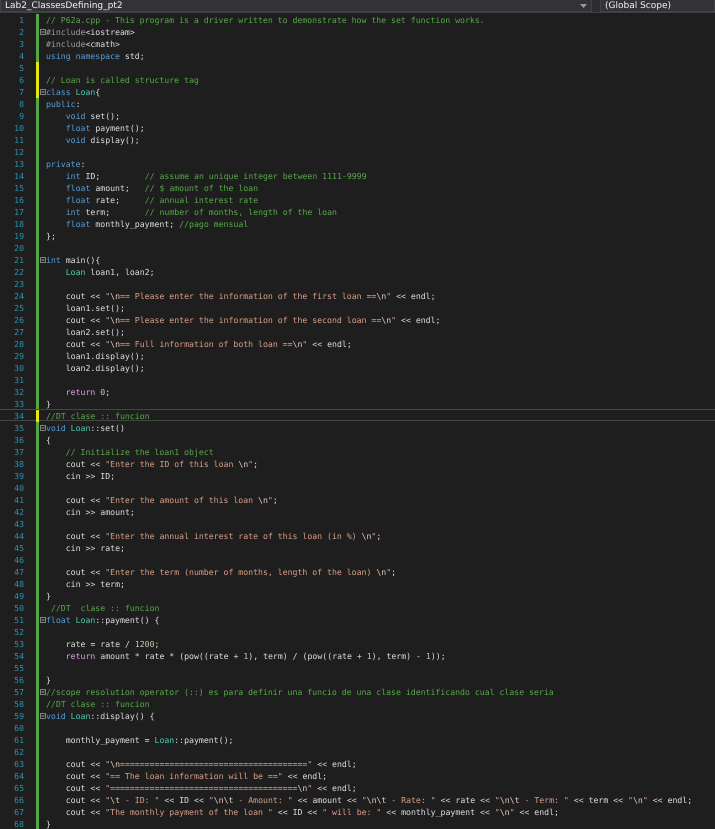 This screenshot has width=715, height=829. Describe the element at coordinates (95, 548) in the screenshot. I see `code-line: cin >> rate;` at that location.